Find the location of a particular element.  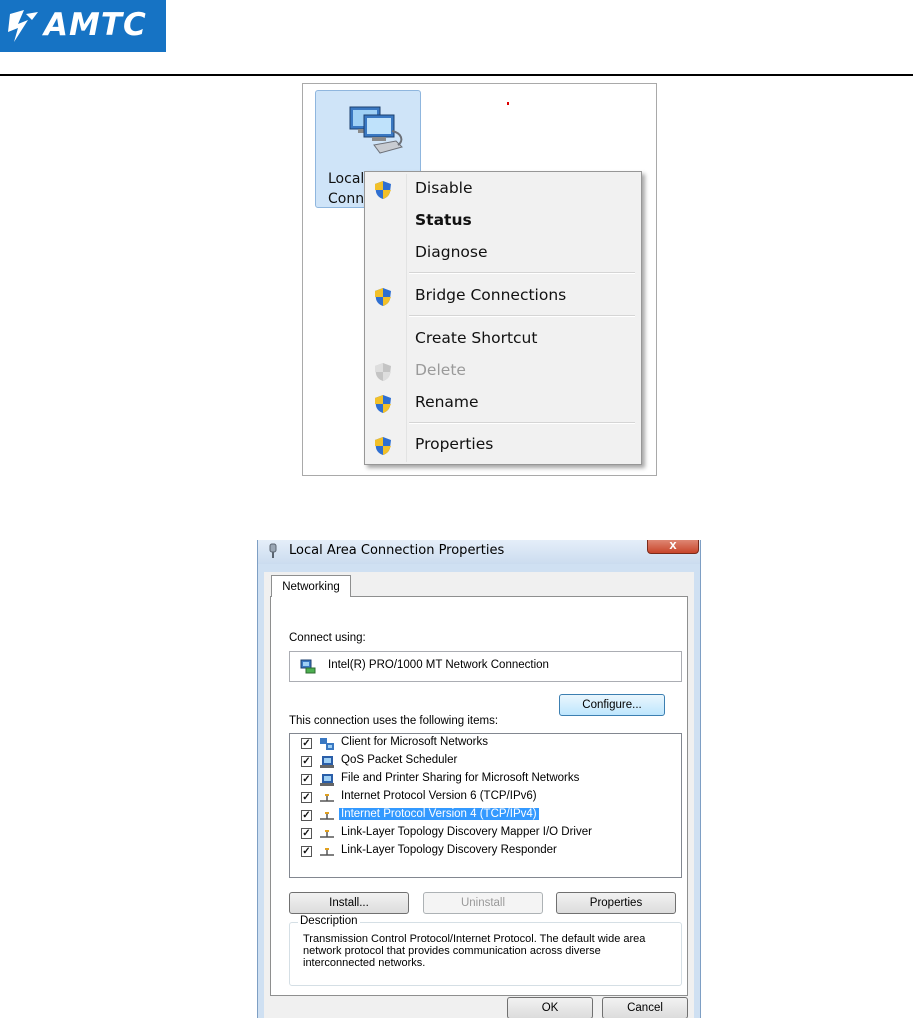

menu-item-disable: Disable is located at coordinates (503, 190).